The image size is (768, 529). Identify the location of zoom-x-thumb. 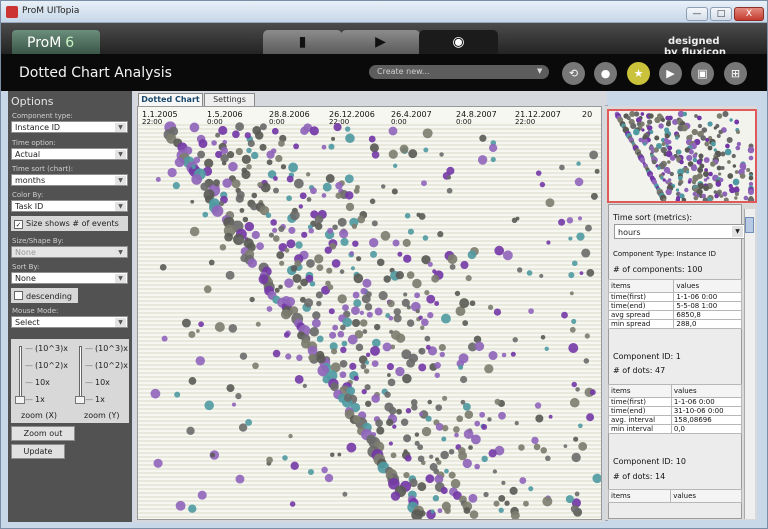
(20, 400).